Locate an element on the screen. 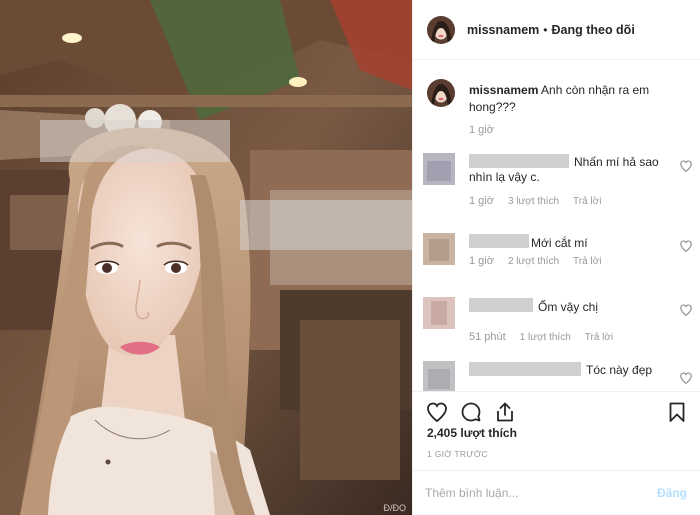 This screenshot has width=700, height=515. post-timestamp: 1 GIỜ TRƯỚC is located at coordinates (457, 454).